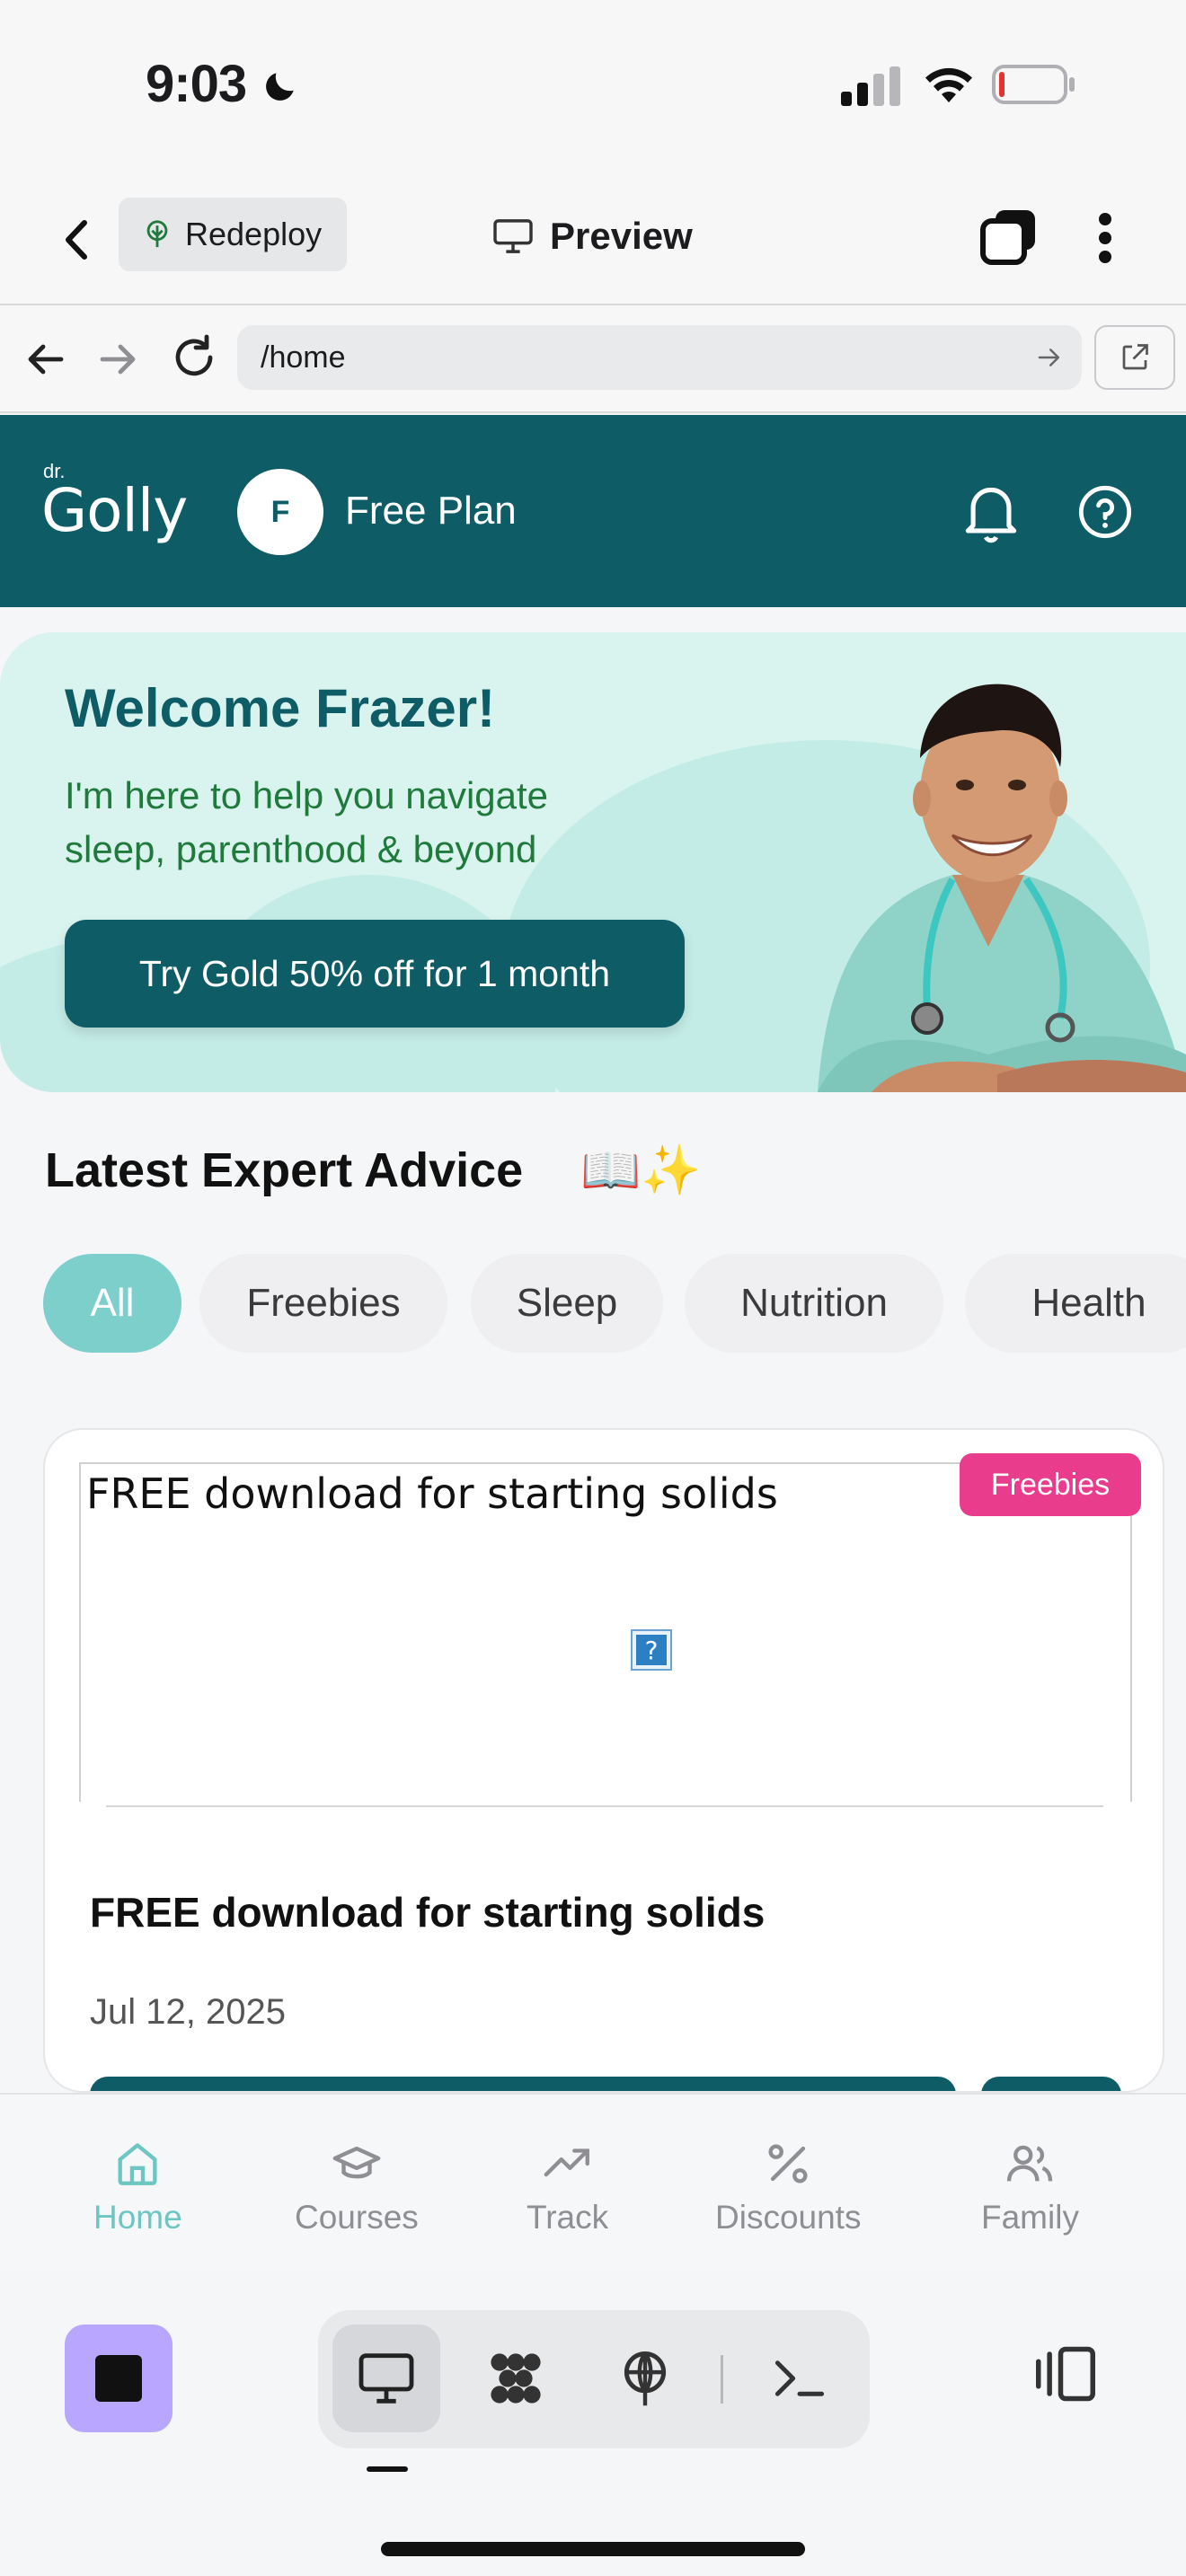 The height and width of the screenshot is (2576, 1186). I want to click on help-circle-icon, so click(1105, 512).